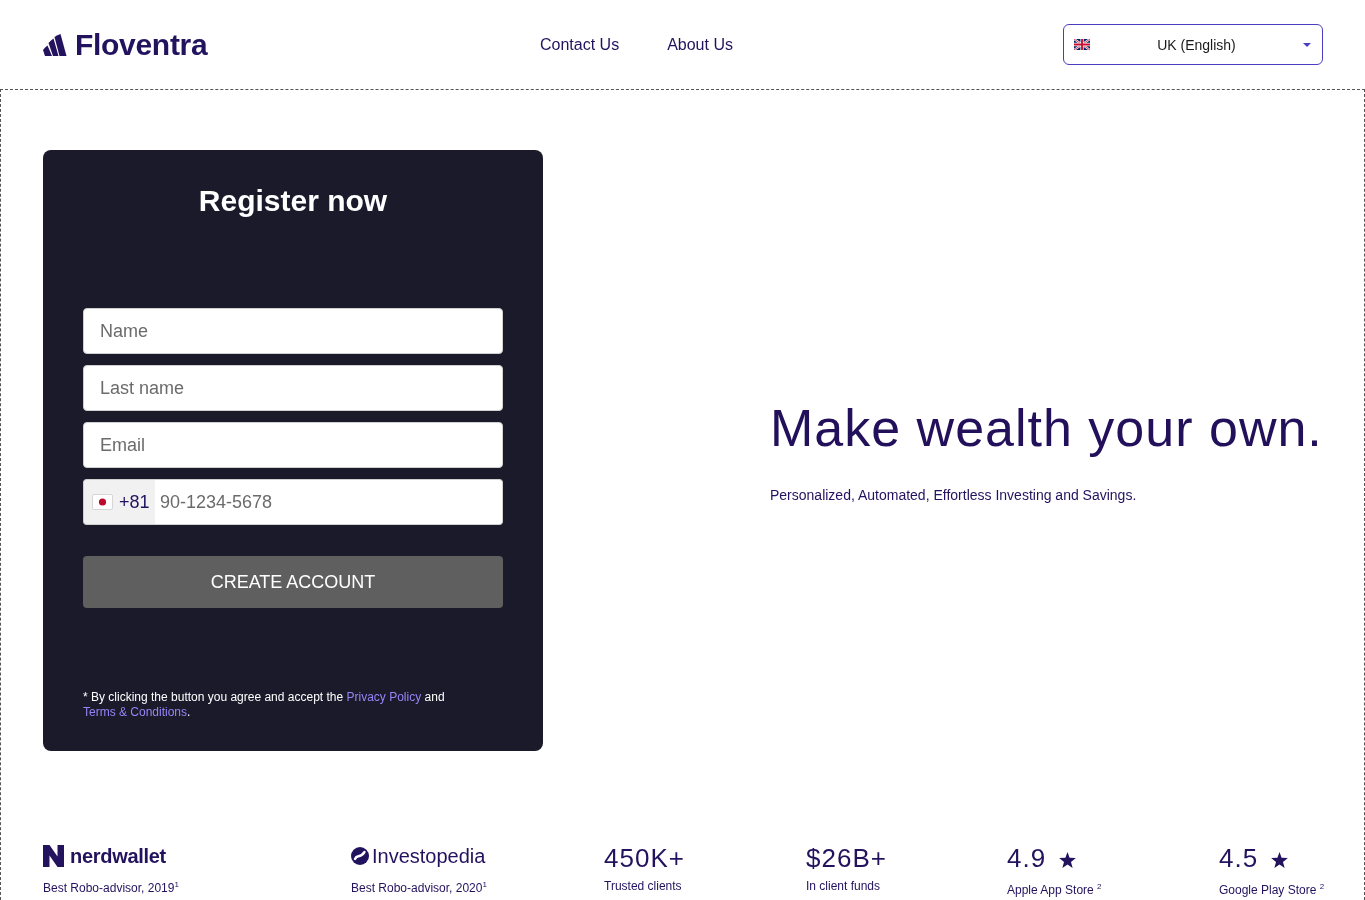 This screenshot has width=1365, height=900. What do you see at coordinates (360, 856) in the screenshot?
I see `swirl-logo-icon` at bounding box center [360, 856].